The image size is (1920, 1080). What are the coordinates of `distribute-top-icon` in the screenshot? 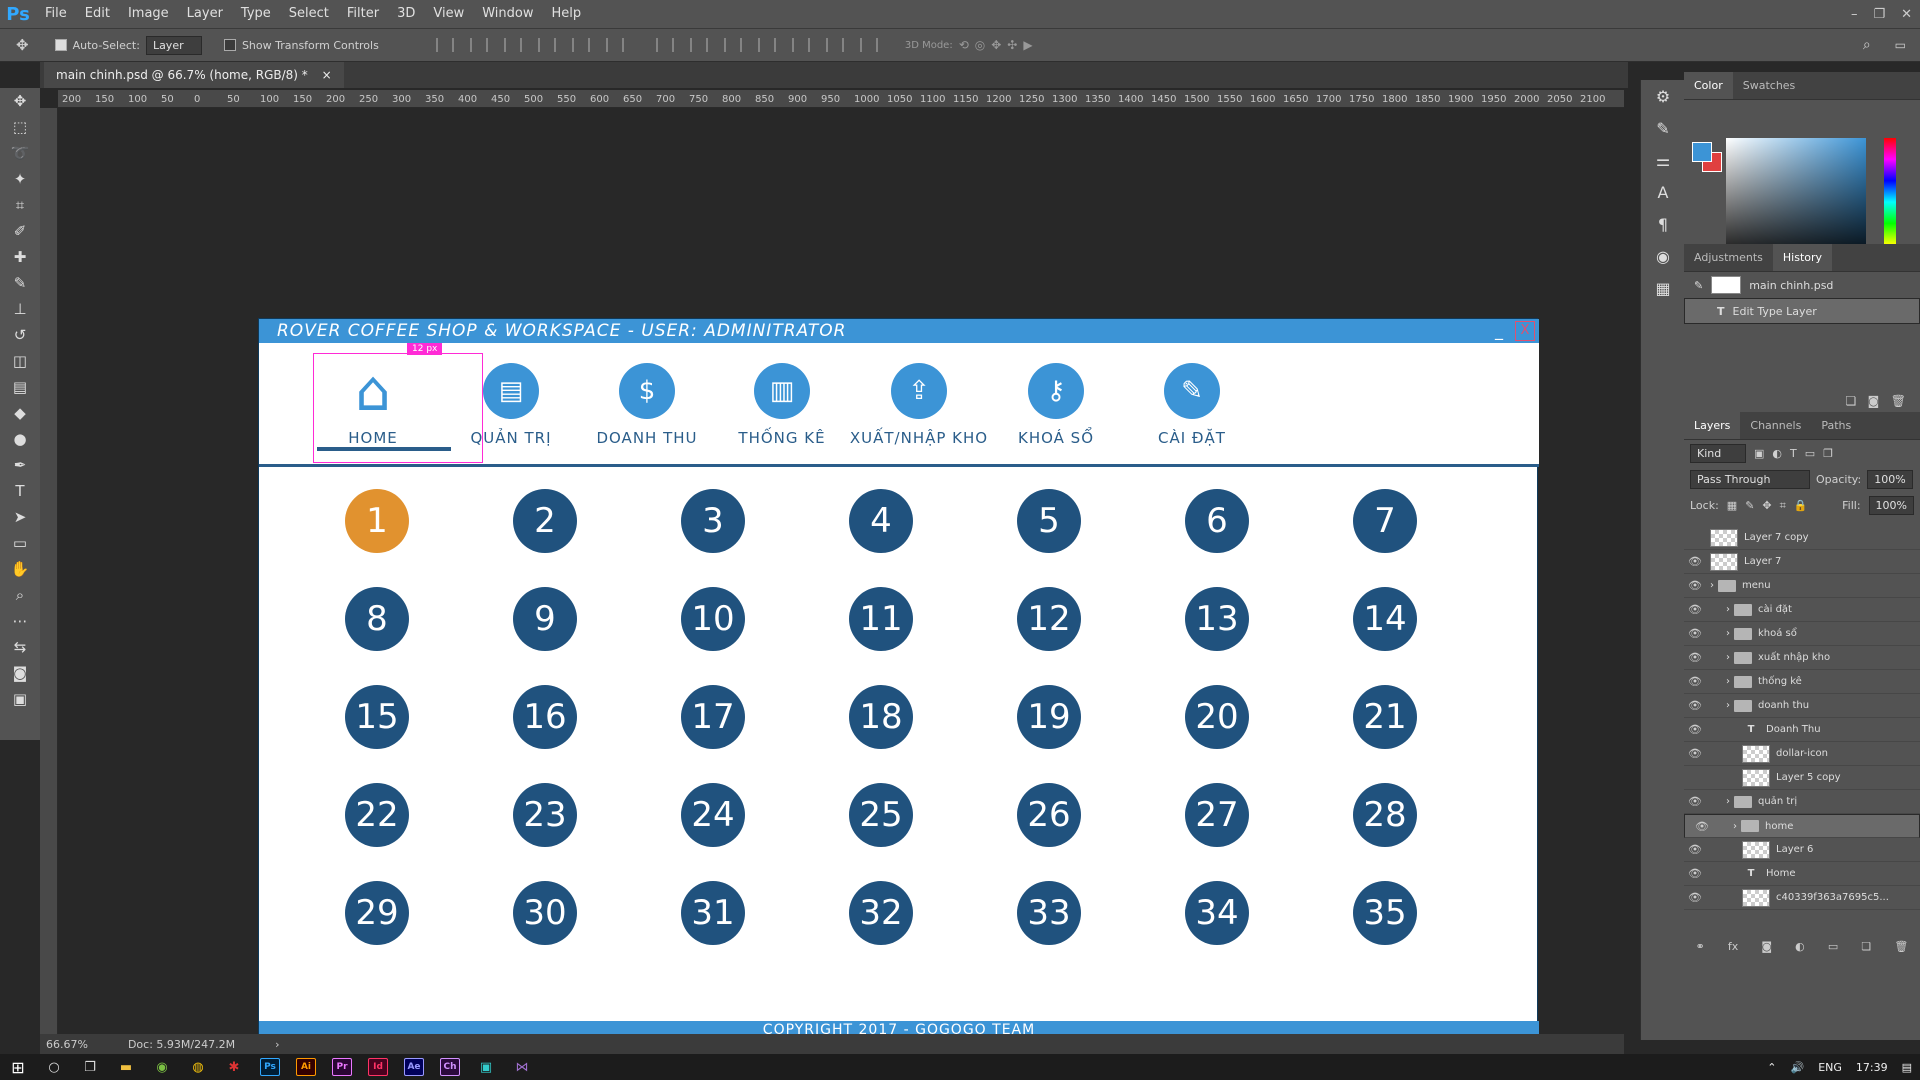 It's located at (664, 45).